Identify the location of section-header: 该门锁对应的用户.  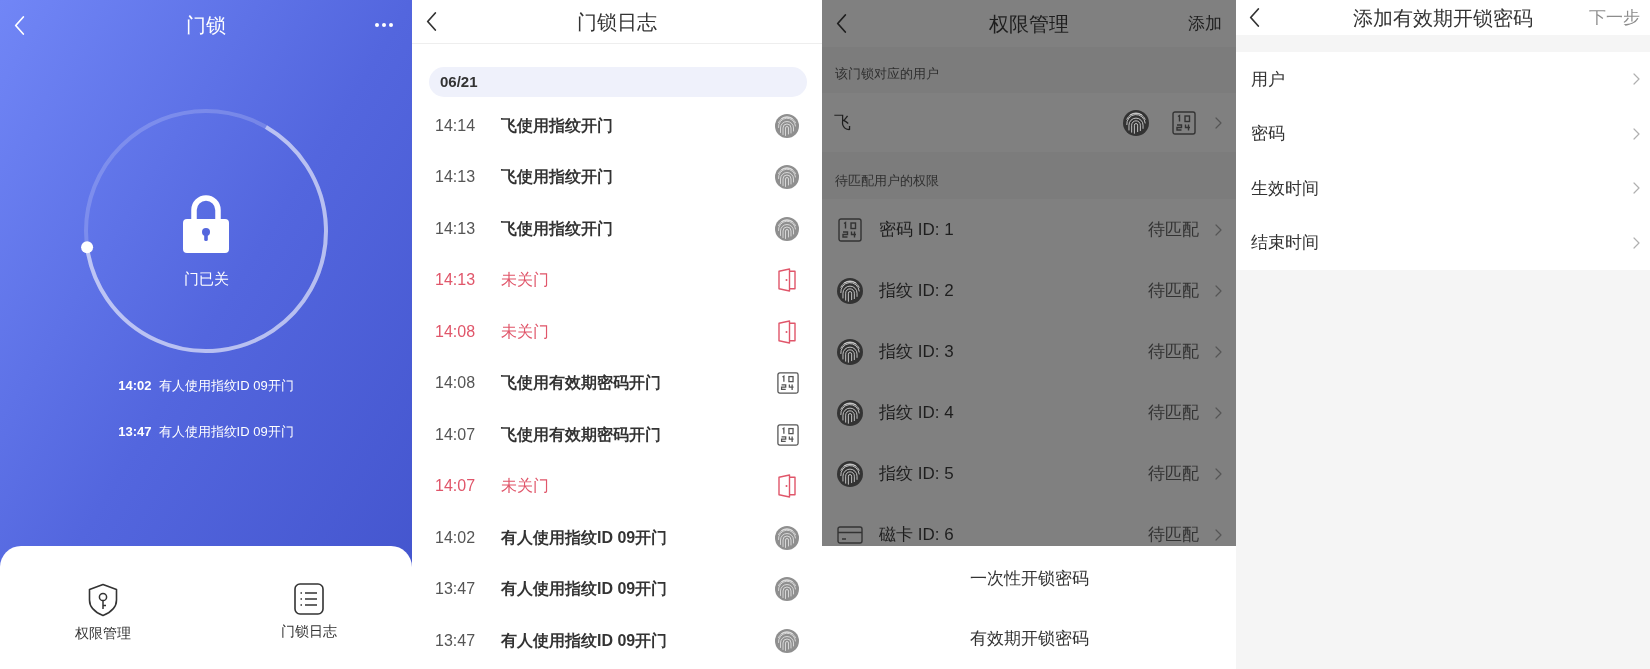
(1029, 70).